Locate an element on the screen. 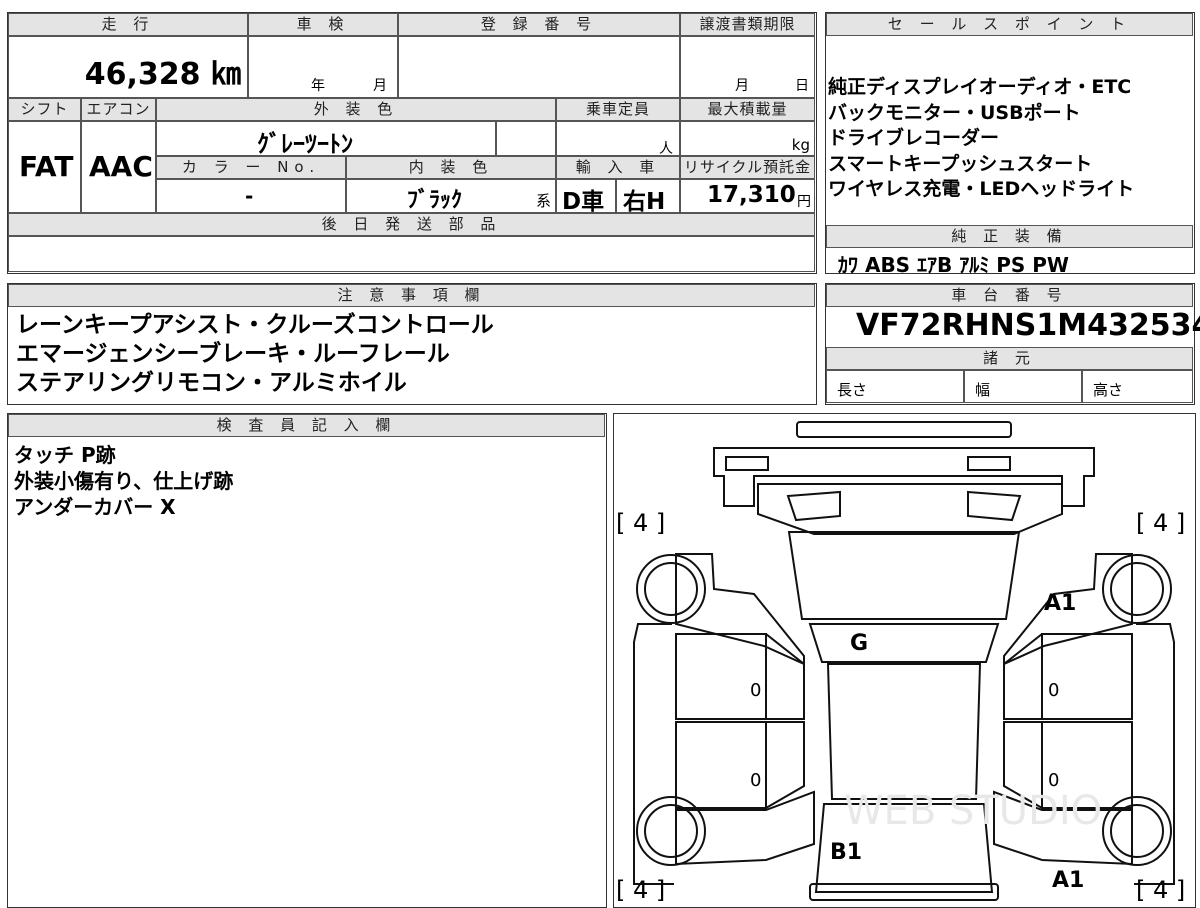  transfer-month-unit: 月 is located at coordinates (742, 86).